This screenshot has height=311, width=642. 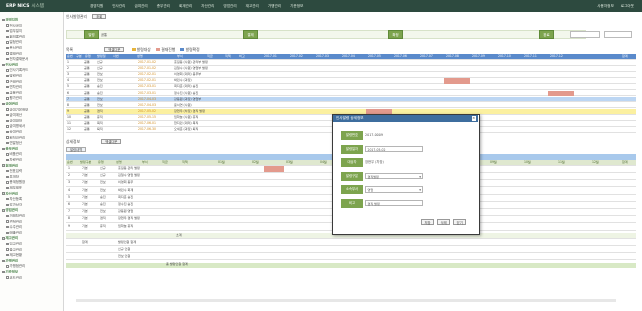 I want to click on dialog-close-icon: ×, so click(x=473, y=118).